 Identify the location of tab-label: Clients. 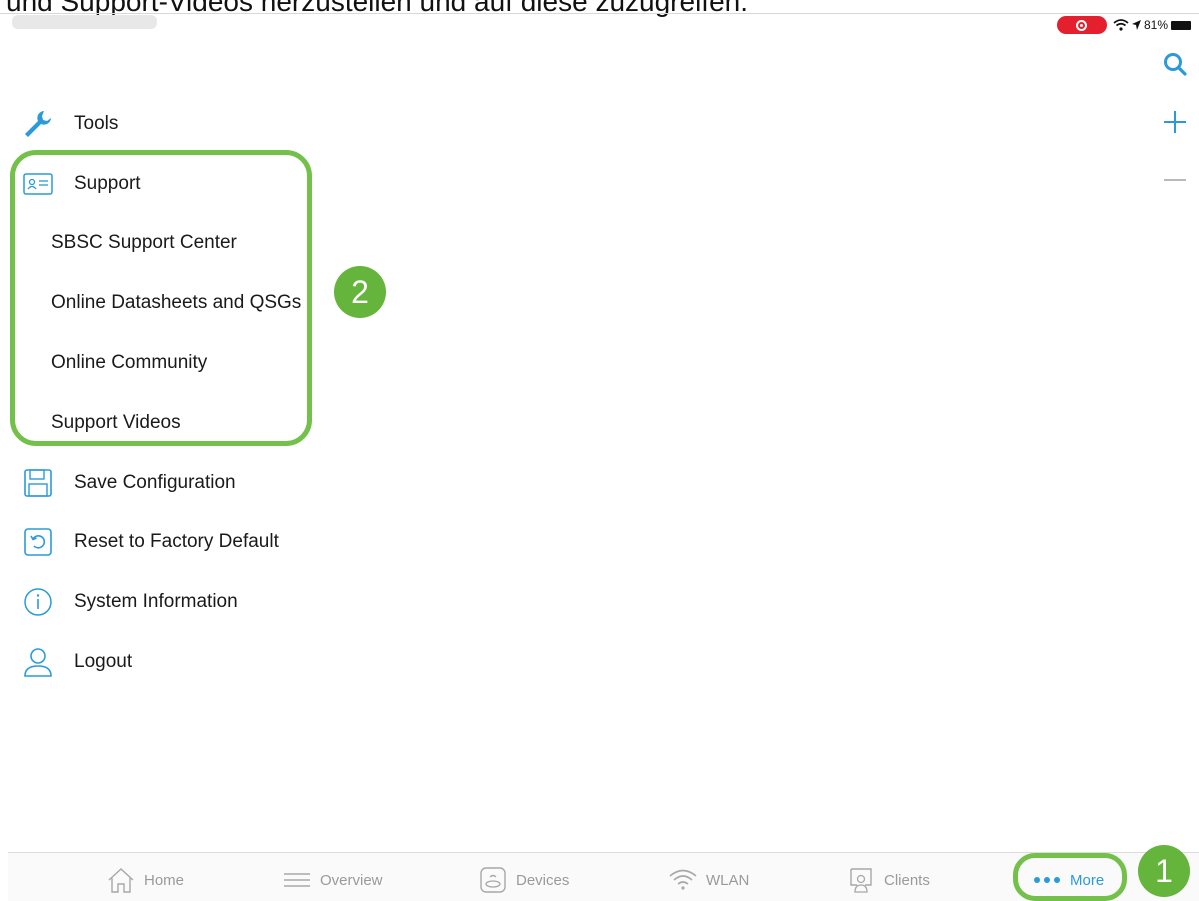
(907, 880).